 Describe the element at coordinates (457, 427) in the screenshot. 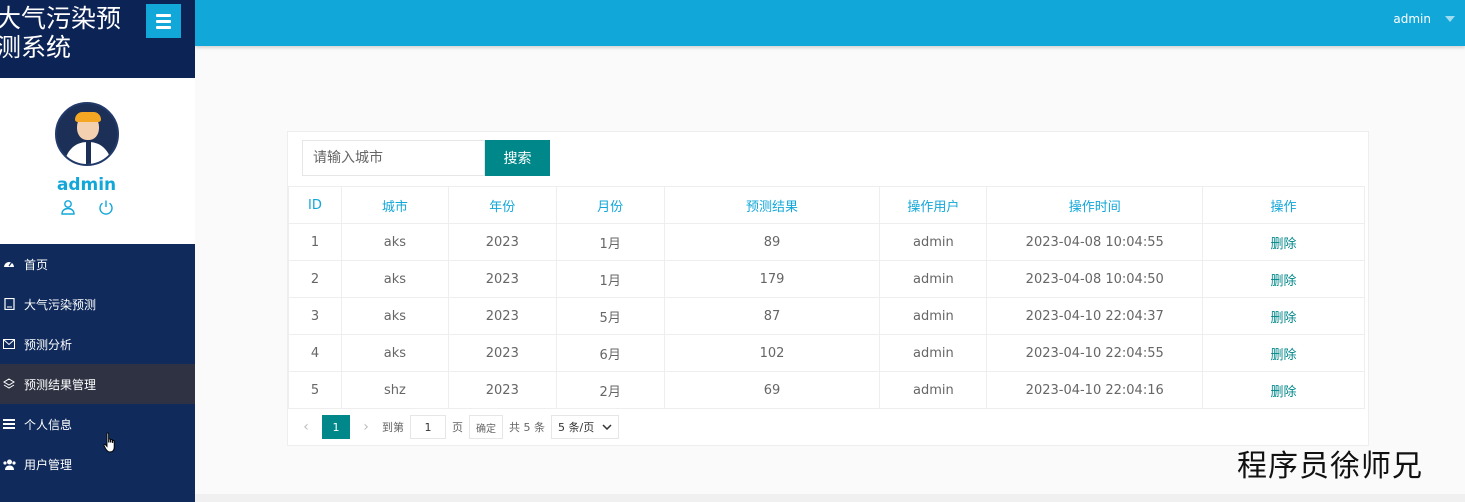

I see `goto-suffix: 页` at that location.